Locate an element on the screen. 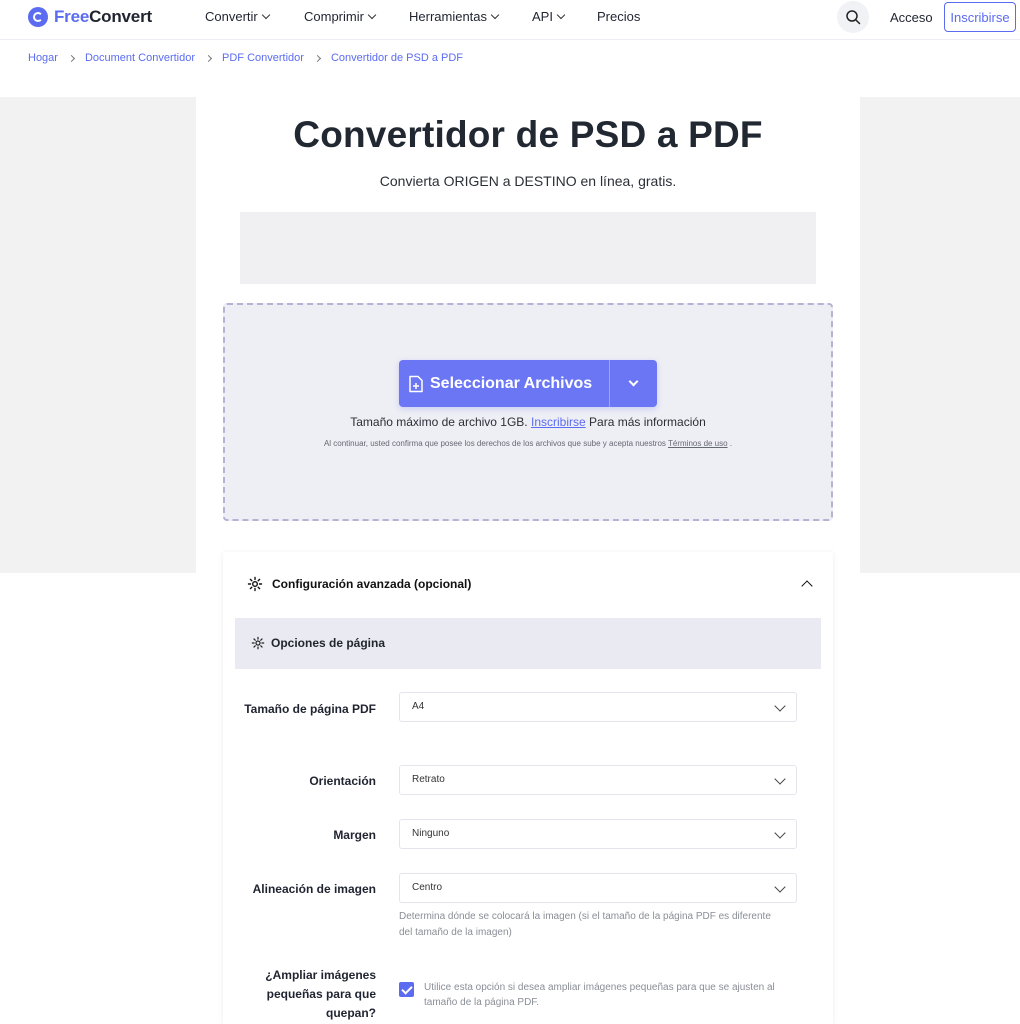 This screenshot has height=1024, width=1020. nav-convertir: Convertir is located at coordinates (237, 16).